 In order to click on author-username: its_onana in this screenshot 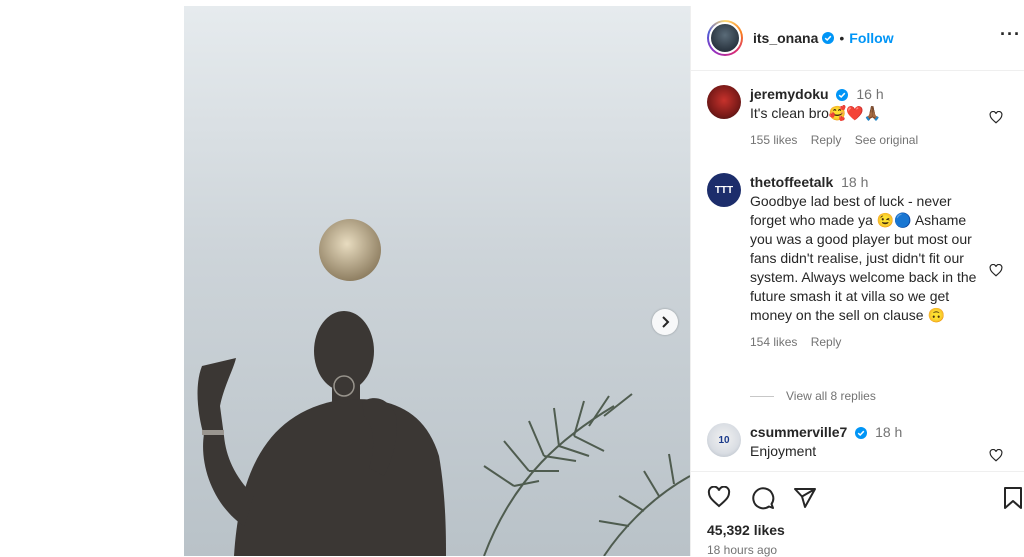, I will do `click(785, 38)`.